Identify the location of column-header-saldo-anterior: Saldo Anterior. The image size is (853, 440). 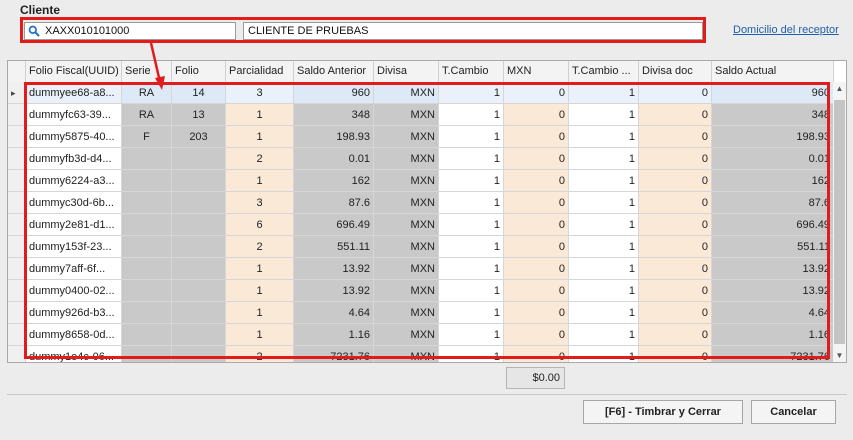
(334, 71).